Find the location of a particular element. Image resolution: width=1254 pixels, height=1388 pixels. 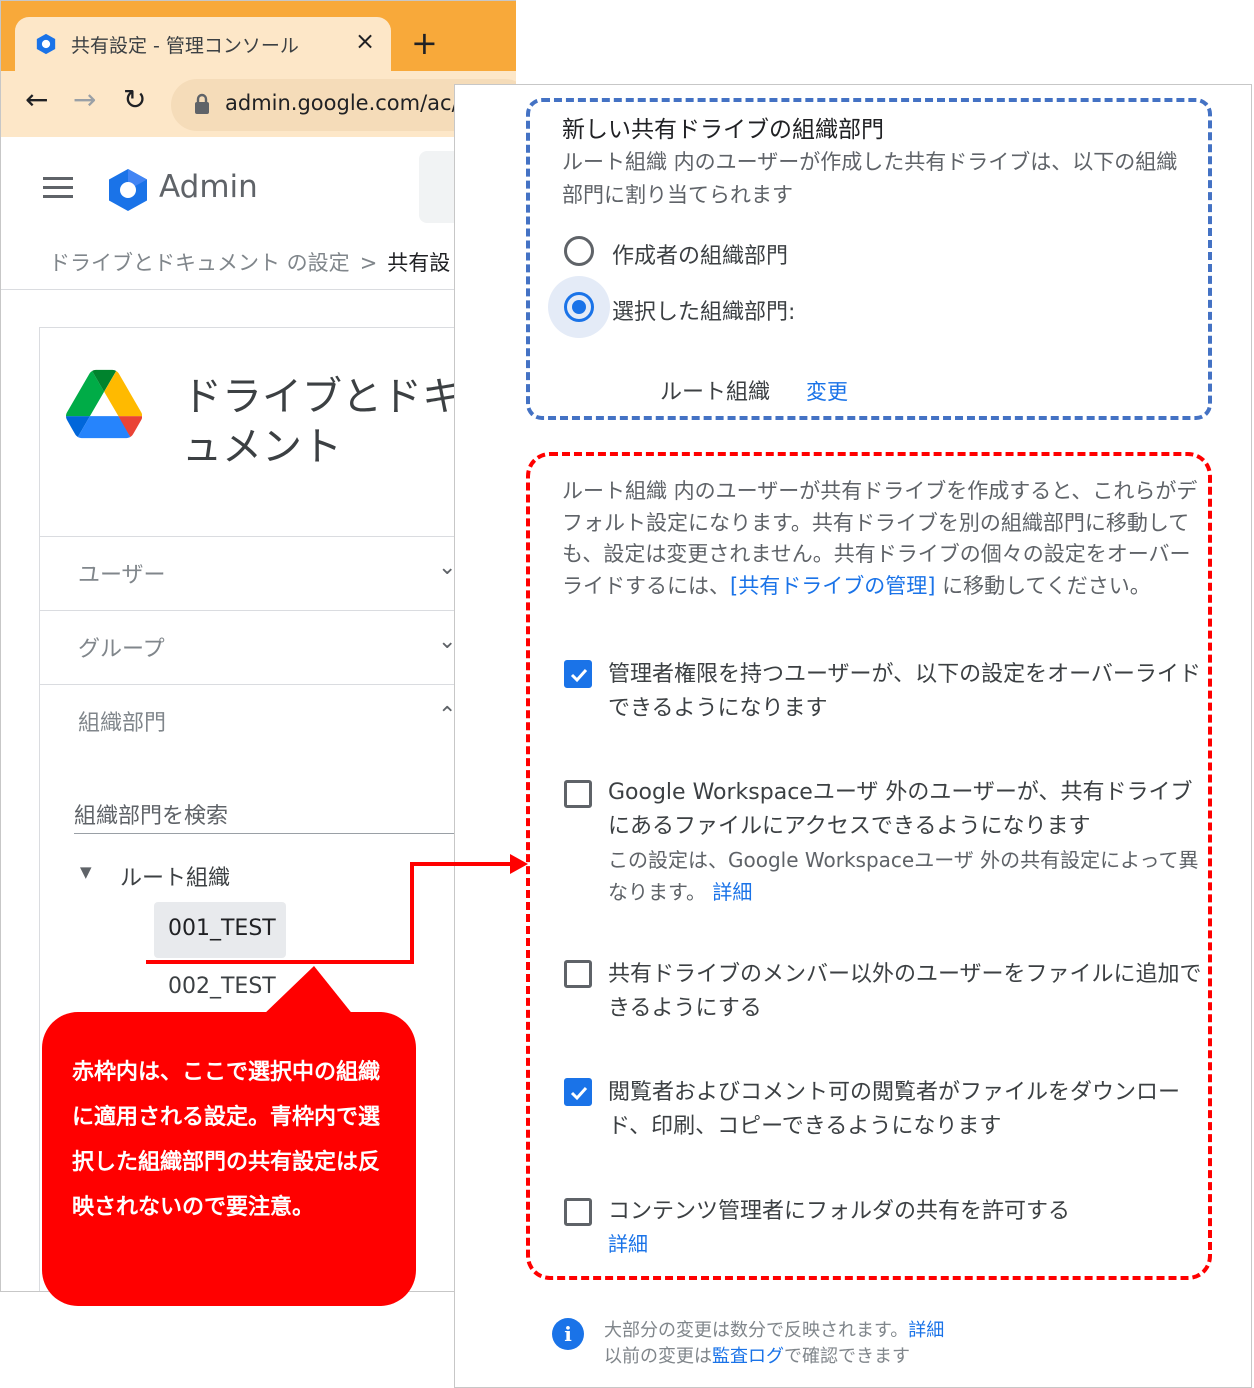

hamburger-menu-icon is located at coordinates (58, 188).